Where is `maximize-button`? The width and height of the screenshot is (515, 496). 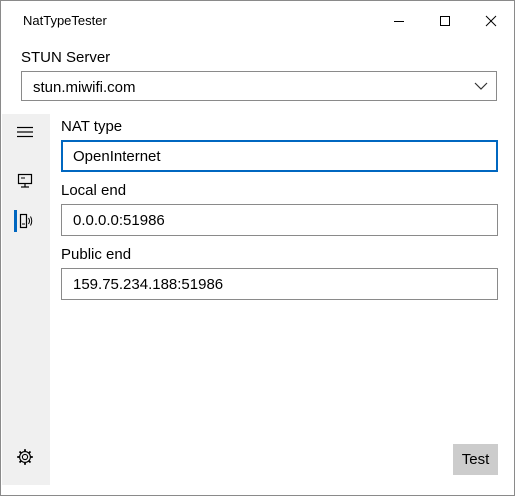 maximize-button is located at coordinates (445, 21).